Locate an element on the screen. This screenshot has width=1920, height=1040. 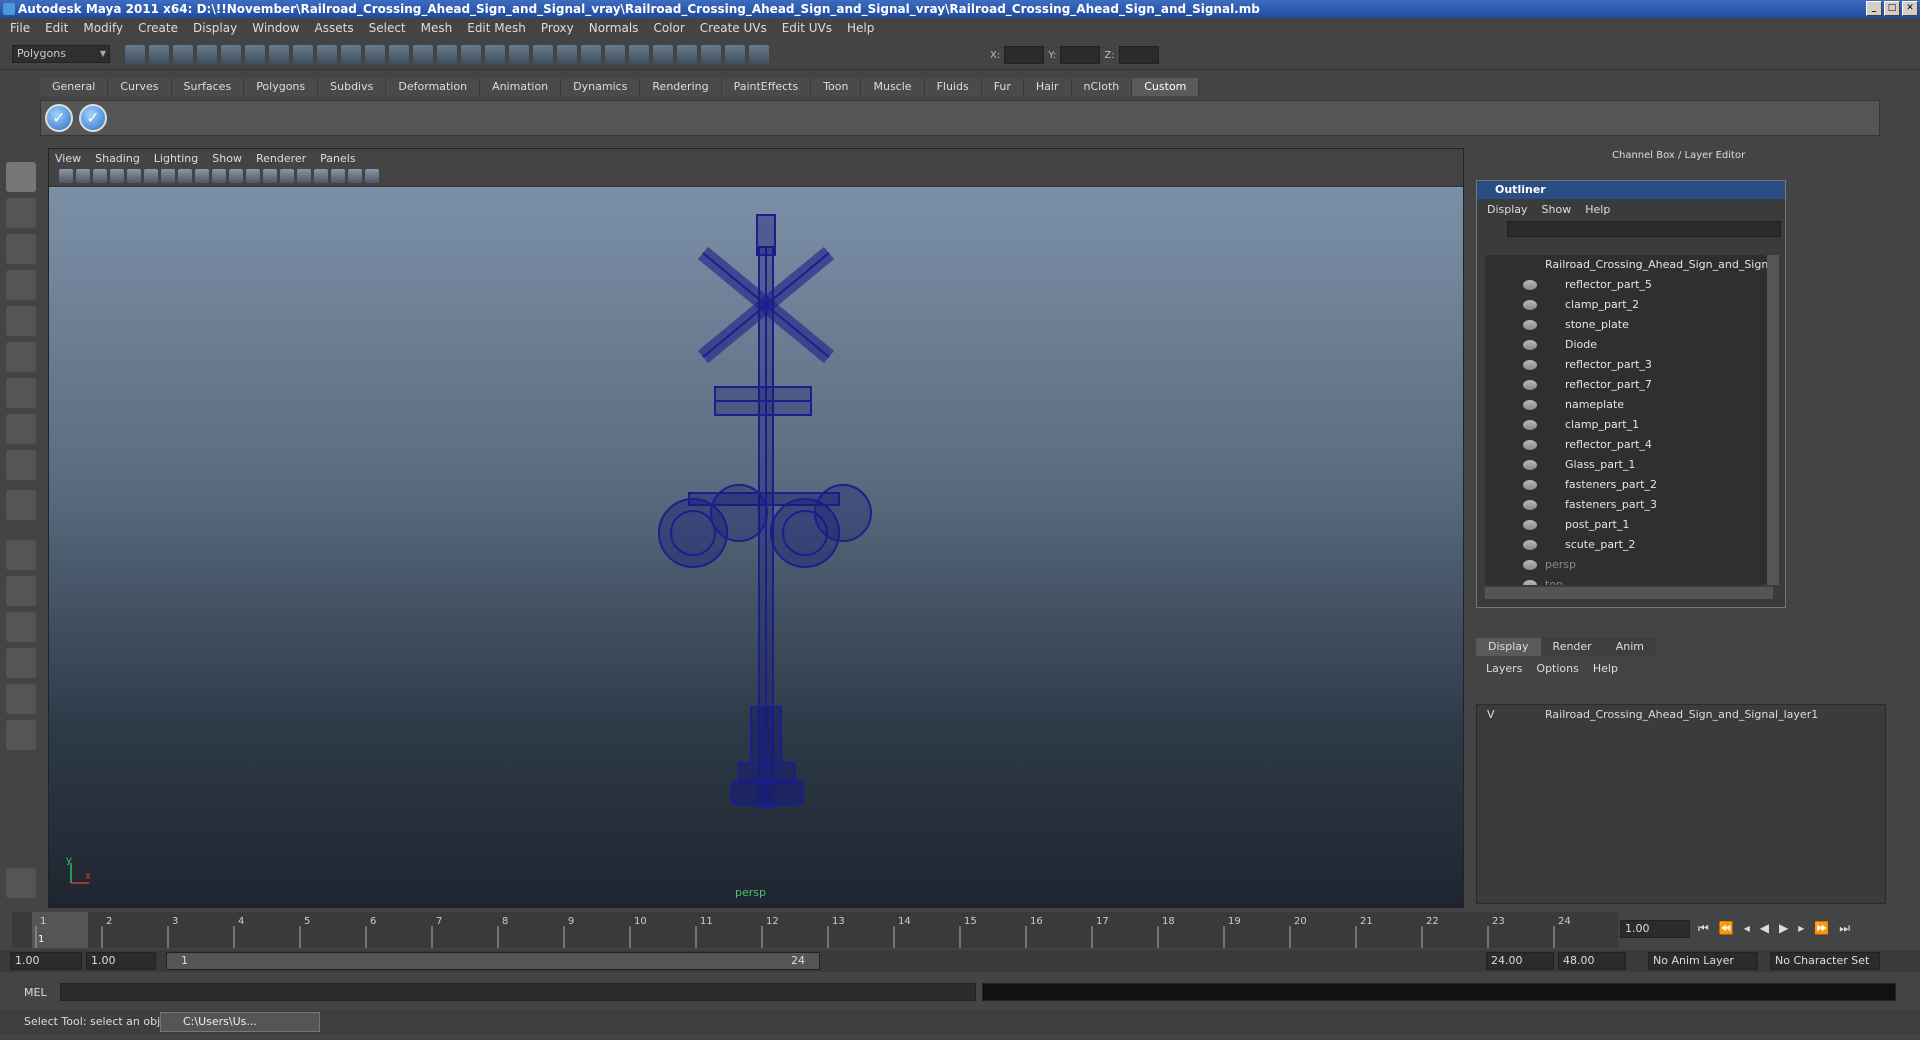
isolate-select-icon is located at coordinates (372, 176).